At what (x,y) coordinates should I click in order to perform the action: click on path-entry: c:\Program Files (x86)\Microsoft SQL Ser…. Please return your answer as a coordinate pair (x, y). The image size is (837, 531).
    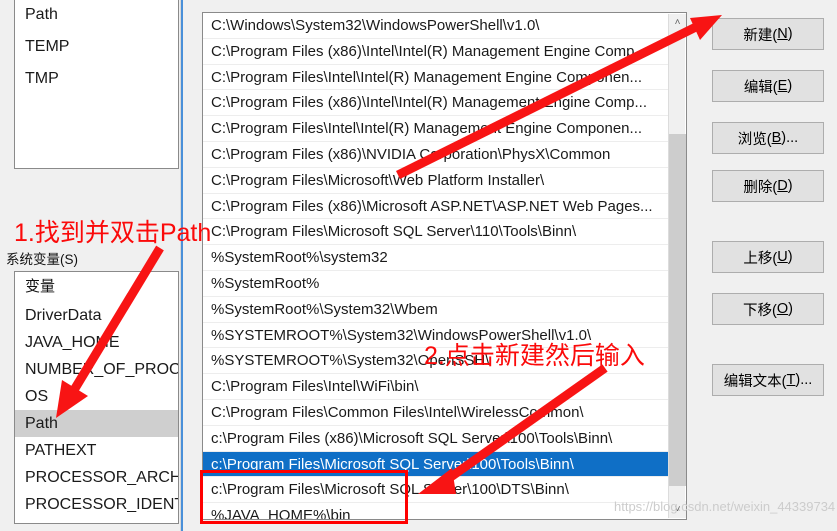
    Looking at the image, I should click on (436, 439).